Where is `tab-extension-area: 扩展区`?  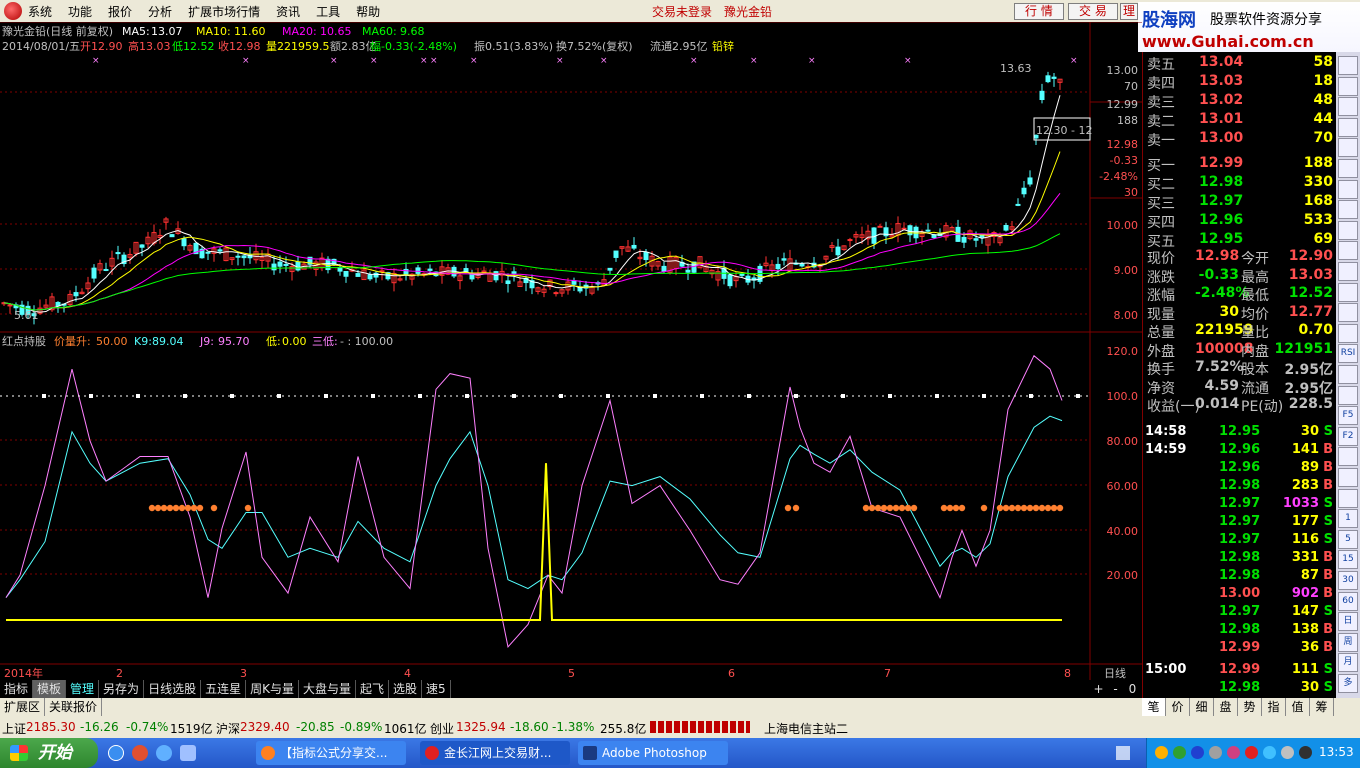
tab-extension-area: 扩展区 is located at coordinates (23, 707).